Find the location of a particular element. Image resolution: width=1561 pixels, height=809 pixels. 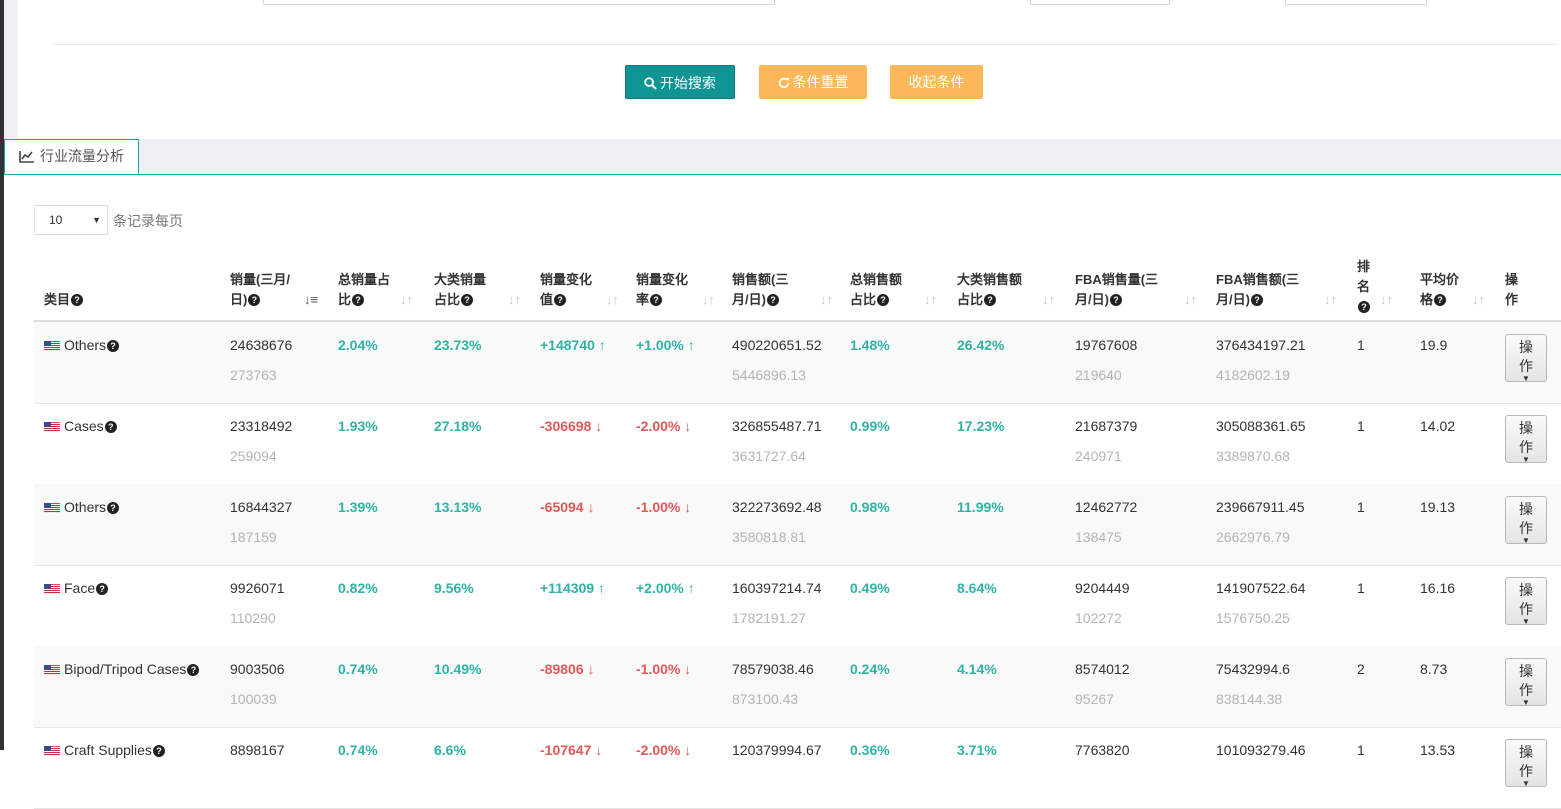

column-header: 平均价格? is located at coordinates (1439, 290).